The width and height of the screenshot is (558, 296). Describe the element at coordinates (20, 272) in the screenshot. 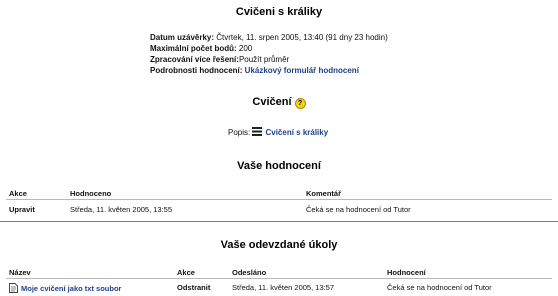

I see `submissions-col-name: Název` at that location.